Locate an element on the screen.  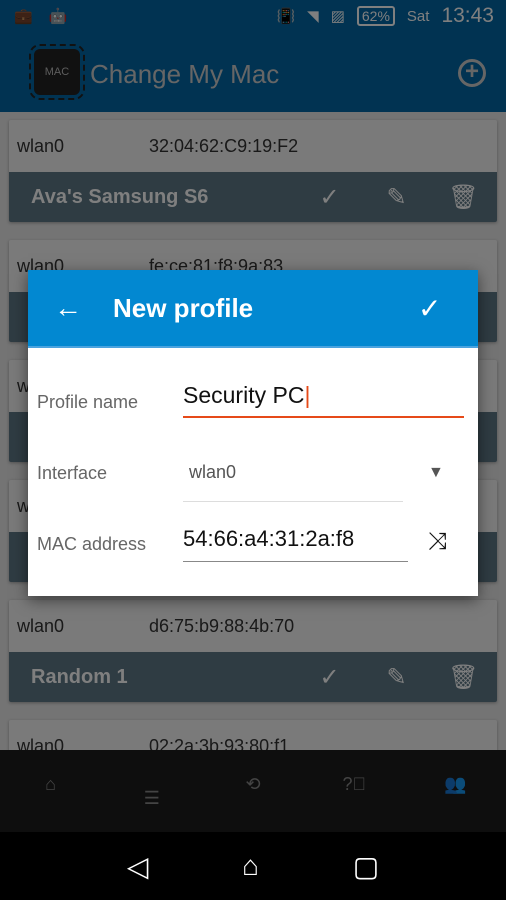
confirm-check-icon: ✓ is located at coordinates (448, 308).